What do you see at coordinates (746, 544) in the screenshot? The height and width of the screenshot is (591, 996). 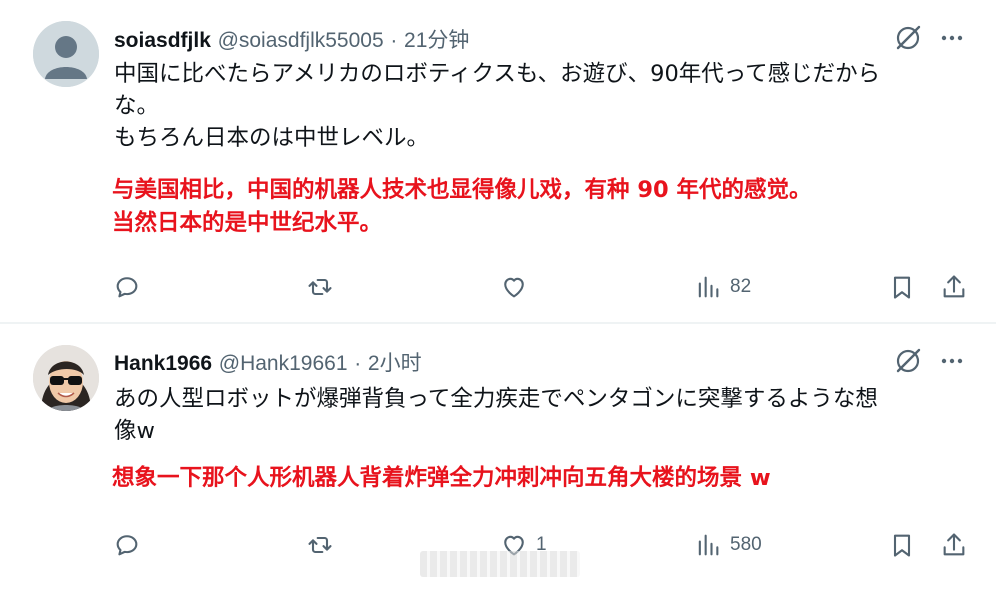 I see `views-count: 580` at bounding box center [746, 544].